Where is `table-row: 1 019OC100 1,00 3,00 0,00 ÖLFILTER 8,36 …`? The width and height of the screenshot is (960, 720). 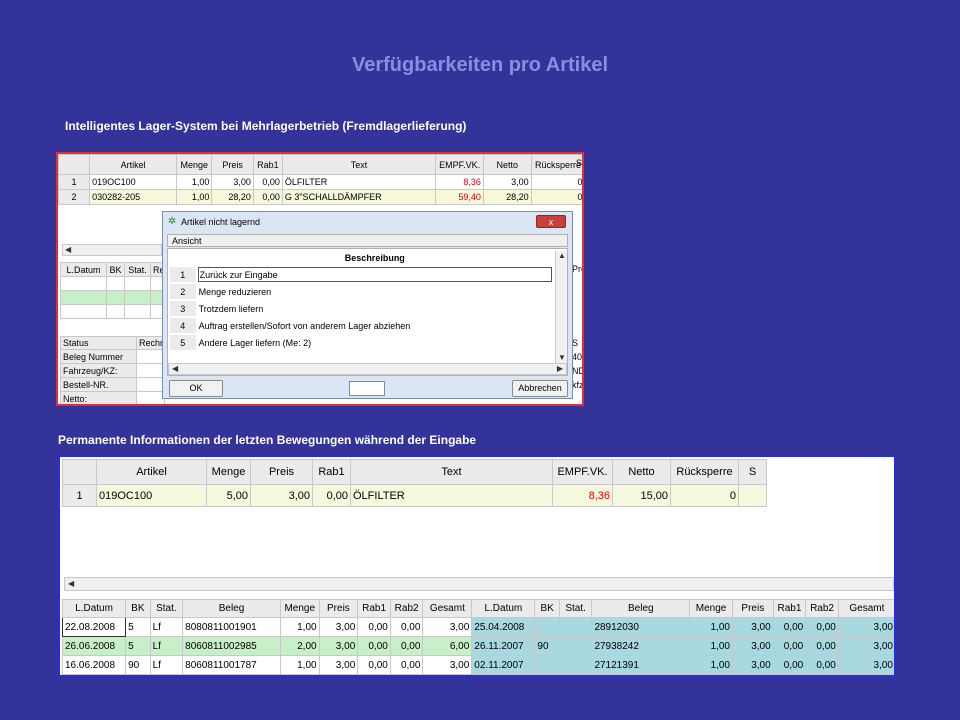 table-row: 1 019OC100 1,00 3,00 0,00 ÖLFILTER 8,36 … is located at coordinates (320, 182).